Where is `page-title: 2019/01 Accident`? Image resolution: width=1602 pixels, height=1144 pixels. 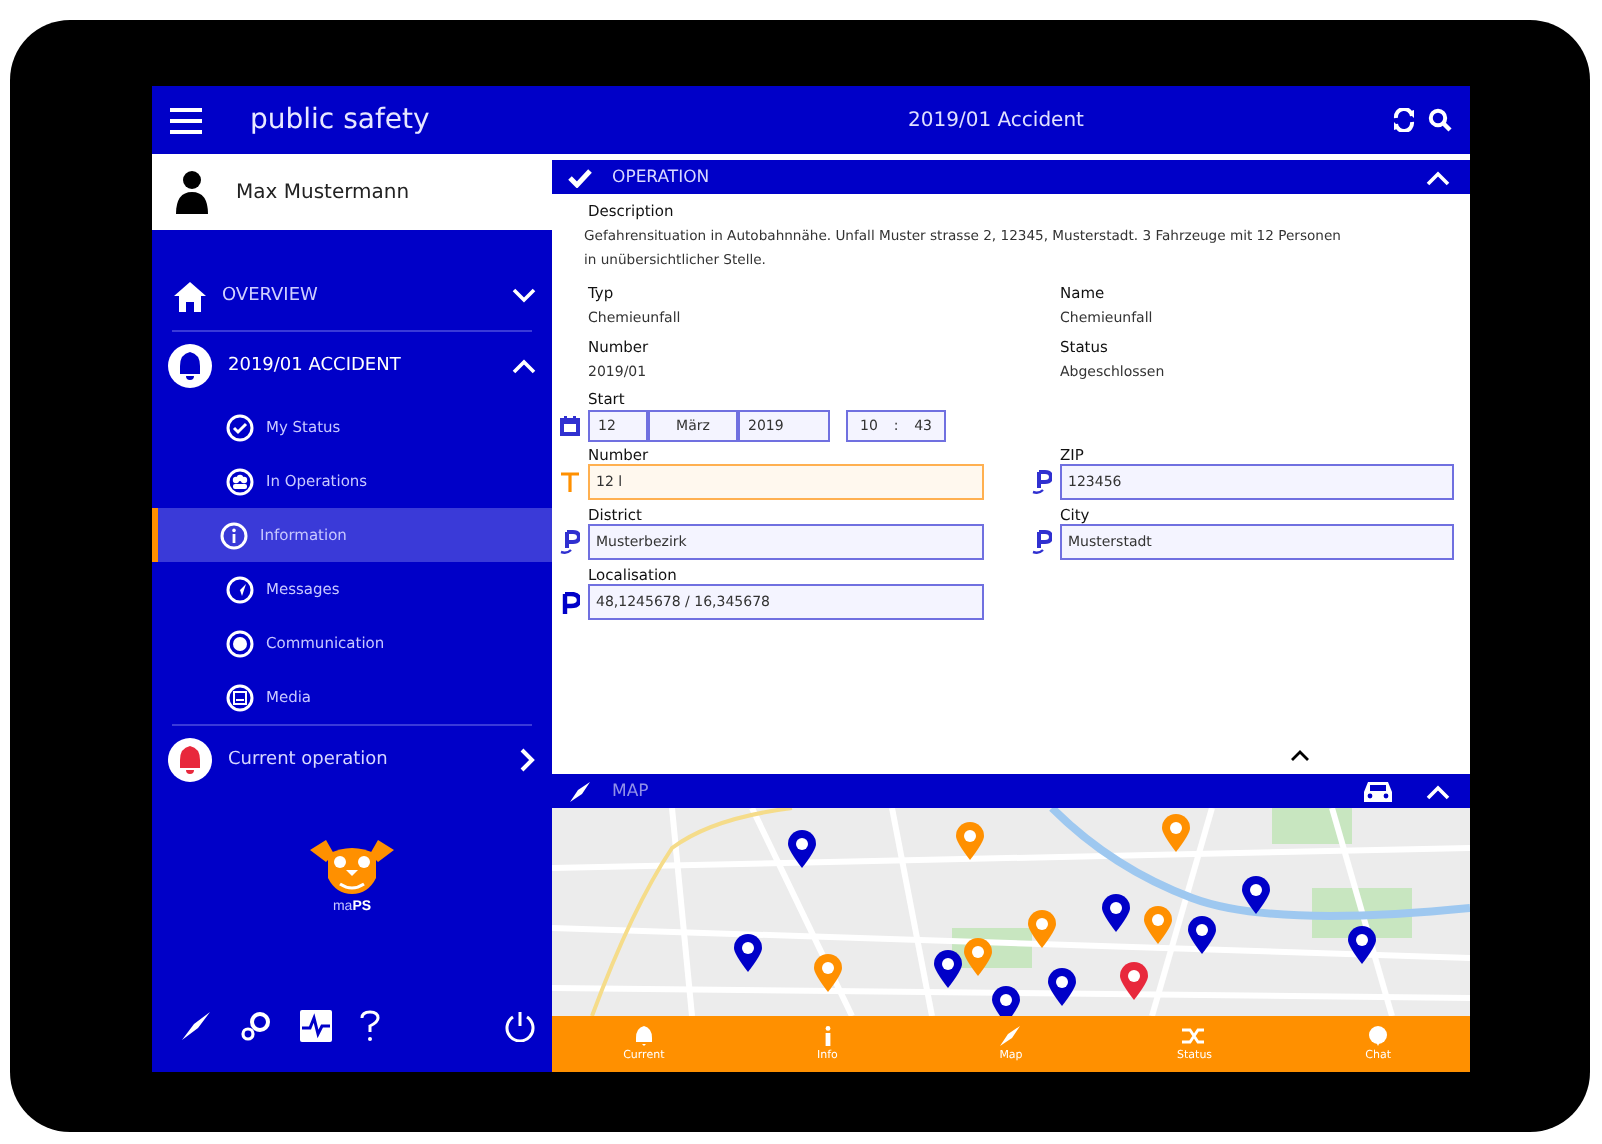
page-title: 2019/01 Accident is located at coordinates (996, 120).